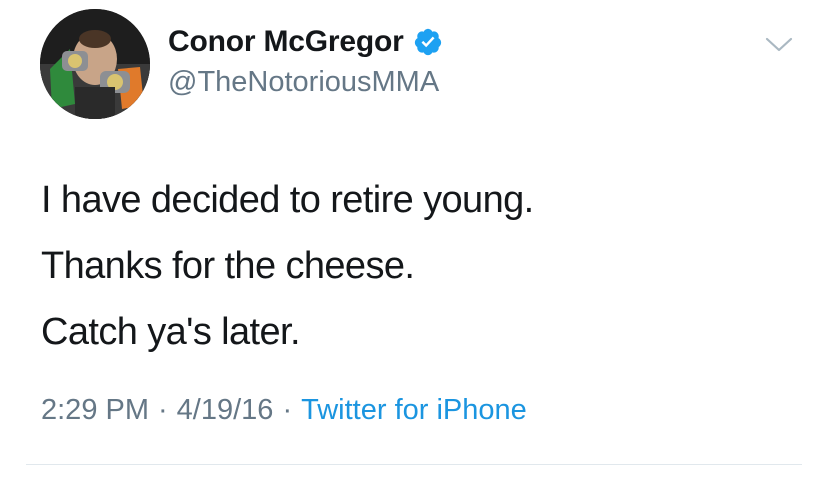 The height and width of the screenshot is (479, 828). What do you see at coordinates (286, 42) in the screenshot?
I see `author-display-name: Conor McGregor` at bounding box center [286, 42].